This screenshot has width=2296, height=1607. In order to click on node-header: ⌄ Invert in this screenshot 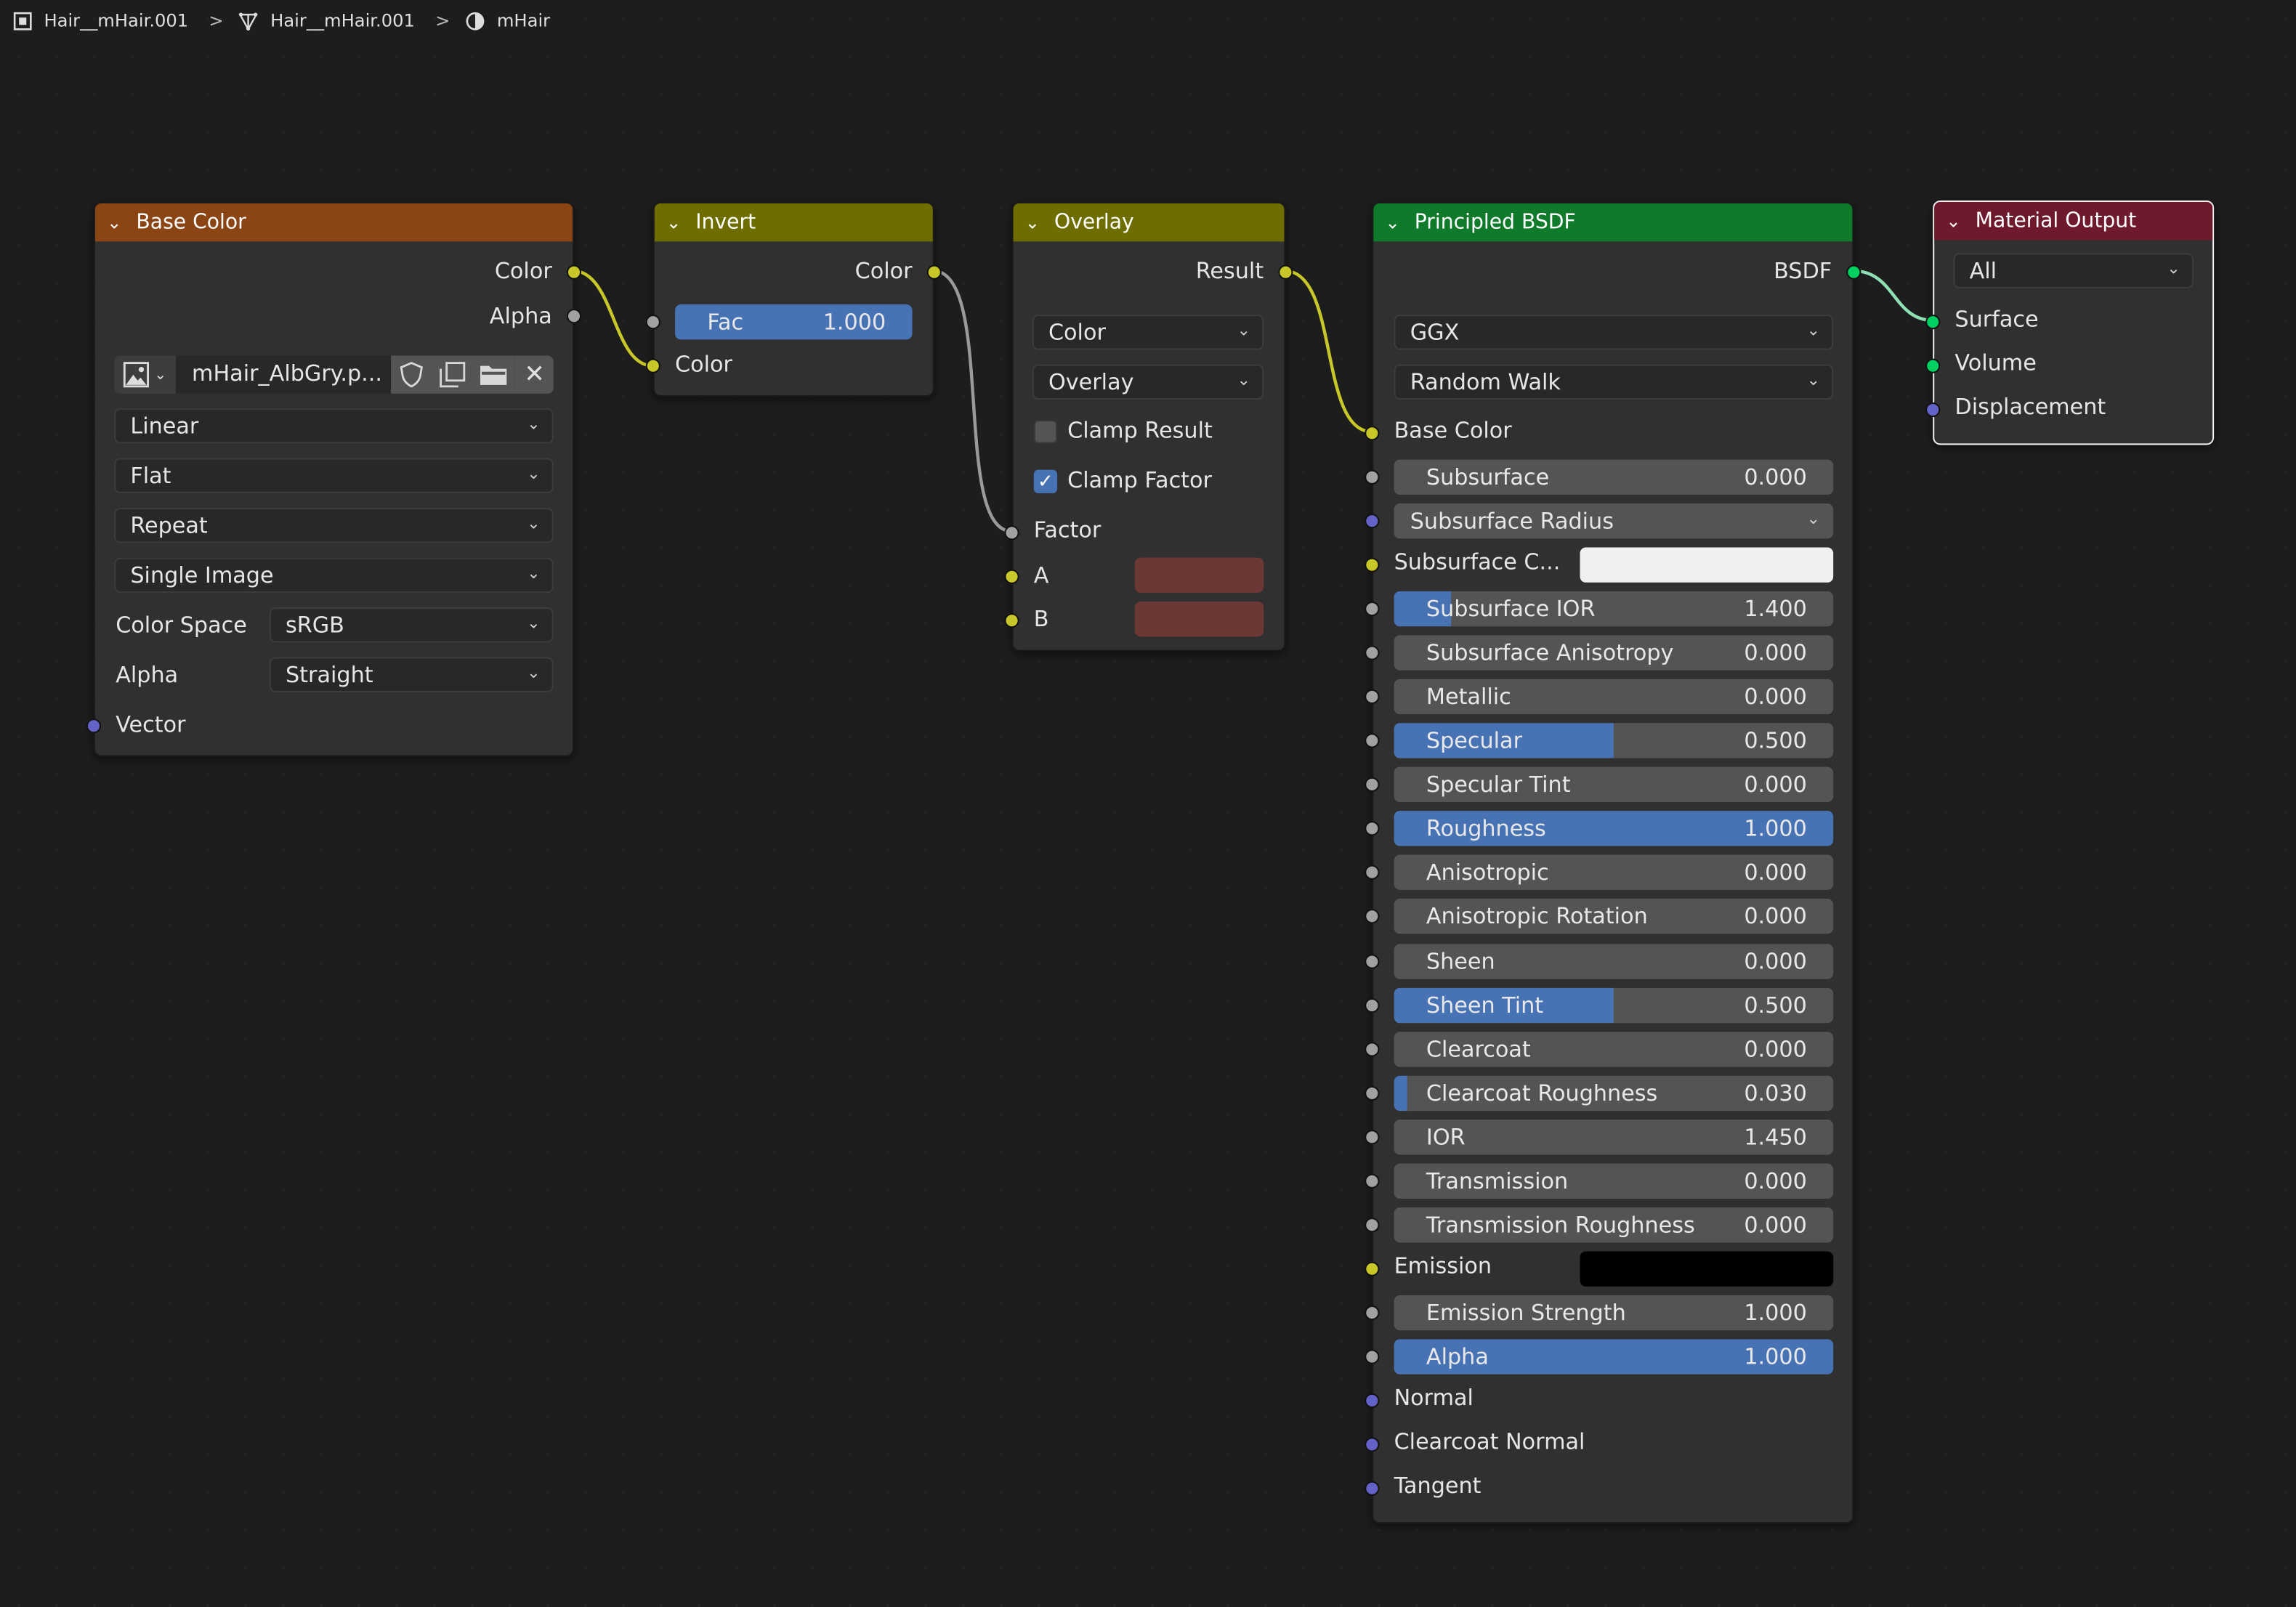, I will do `click(793, 222)`.